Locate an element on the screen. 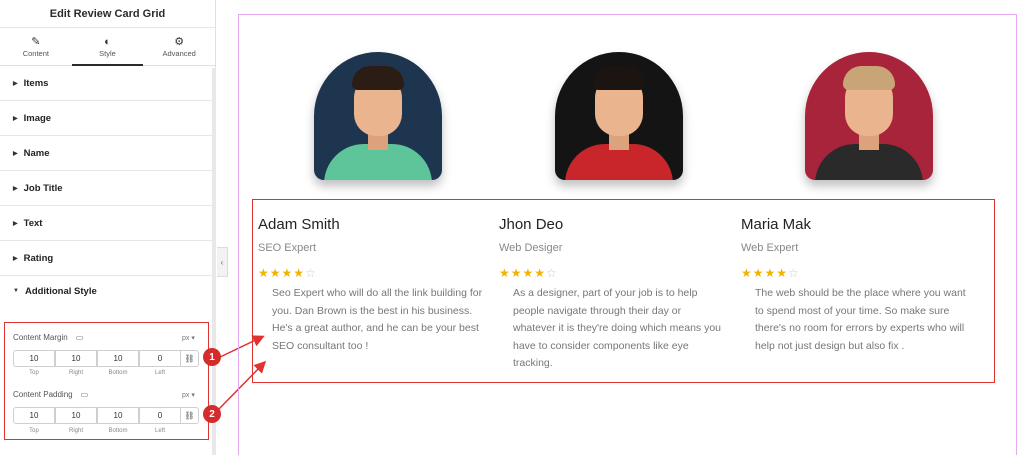 The height and width of the screenshot is (455, 1024). card-name: Jhon Deo is located at coordinates (531, 224).